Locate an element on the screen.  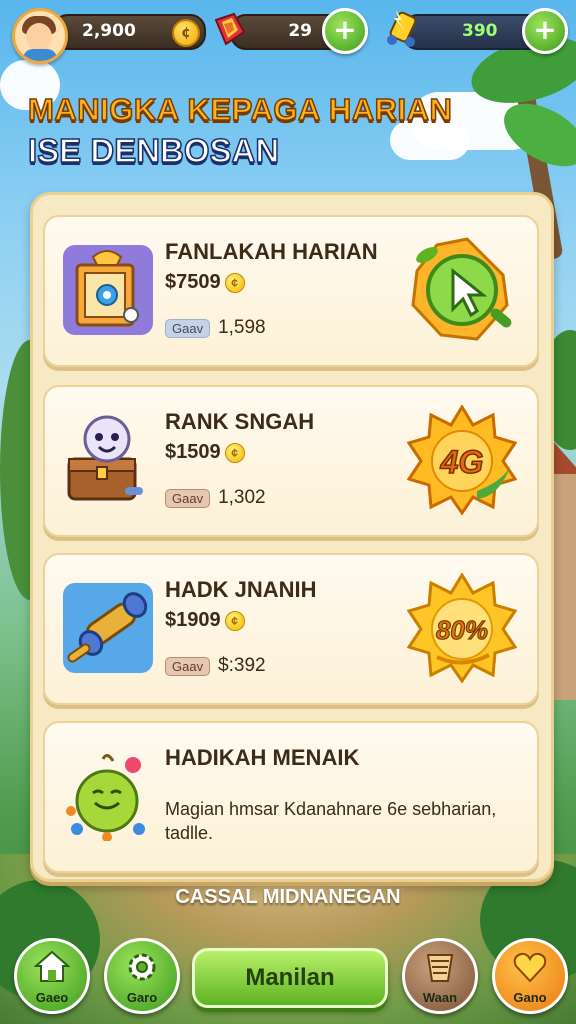
add-gems-button: + is located at coordinates (345, 31).